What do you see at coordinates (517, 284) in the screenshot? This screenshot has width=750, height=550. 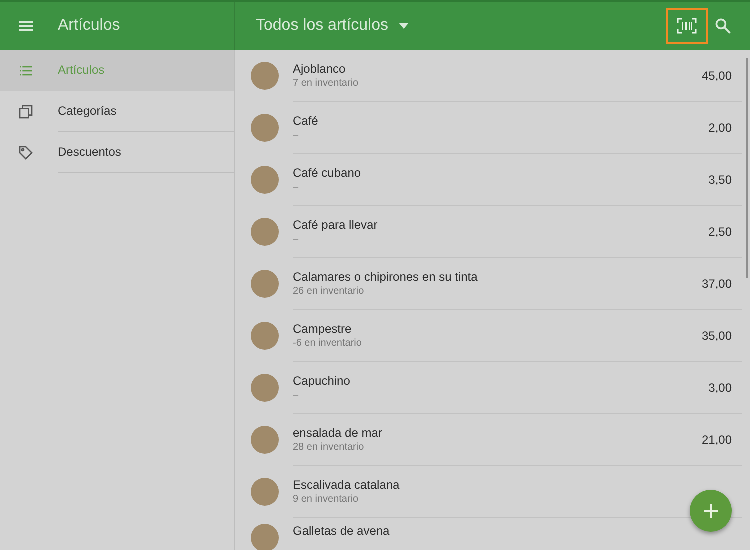 I see `item-row: Calamares o chipirones en su tinta 26 en inventario 37,00` at bounding box center [517, 284].